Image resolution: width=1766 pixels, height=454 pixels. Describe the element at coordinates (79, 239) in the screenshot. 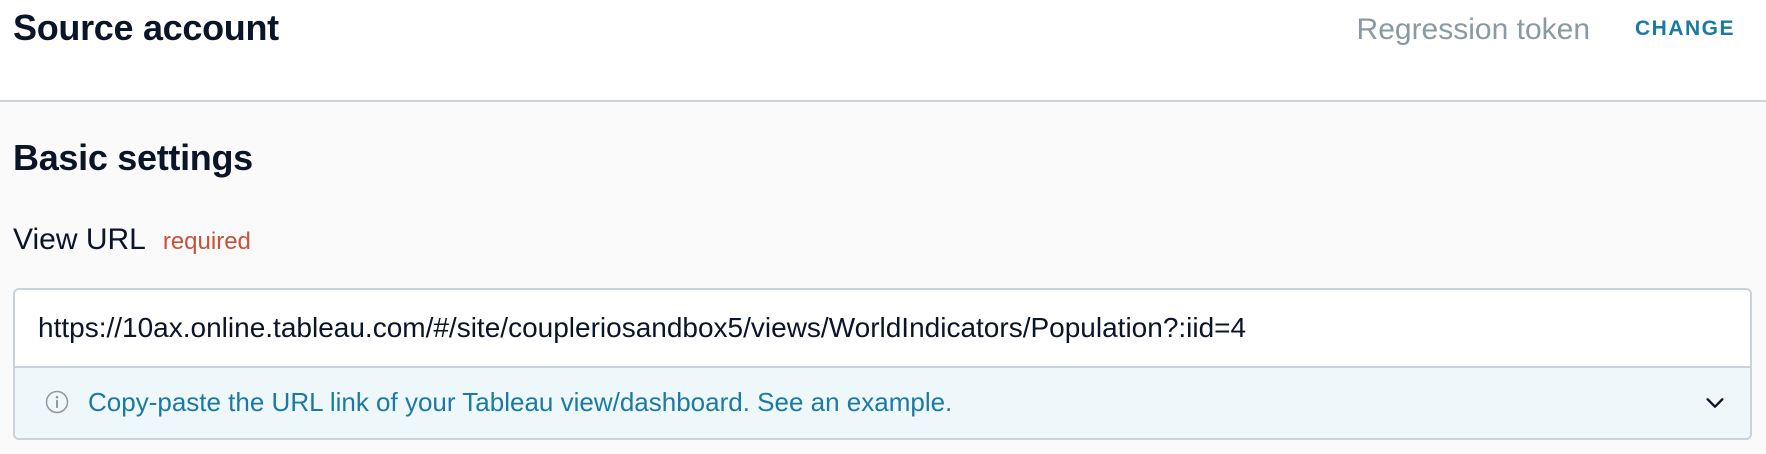

I see `view-url-label: View URL` at that location.